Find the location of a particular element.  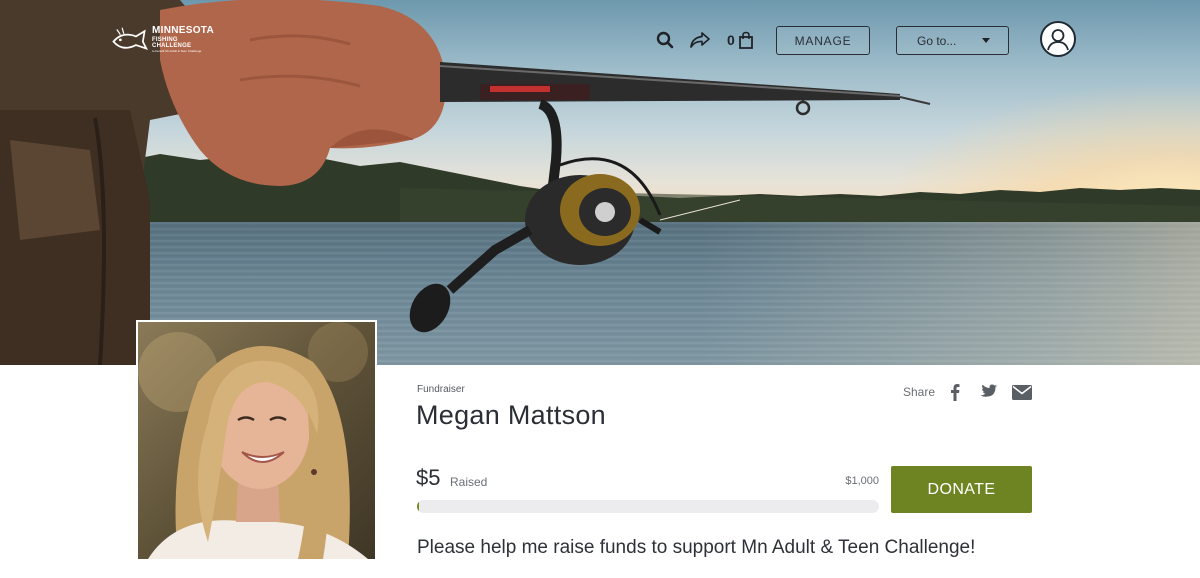

logo-line-3: to benefit Mn Adult & Teen Challenge is located at coordinates (177, 50).